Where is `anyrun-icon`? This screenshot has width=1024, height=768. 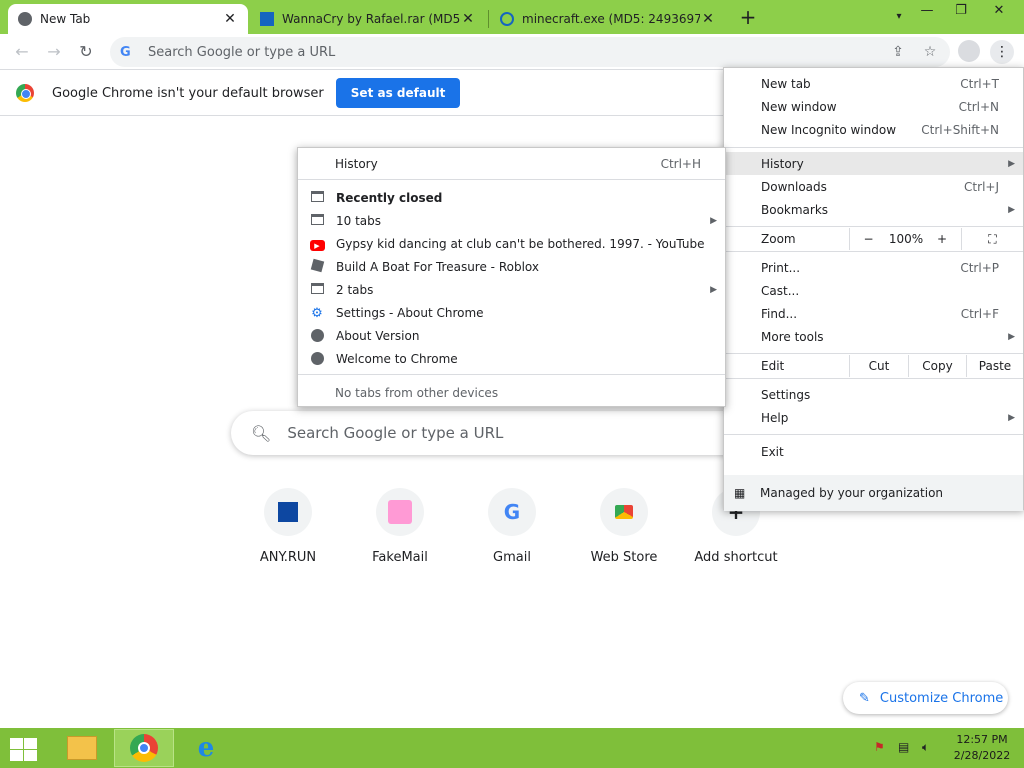
anyrun-icon is located at coordinates (507, 19).